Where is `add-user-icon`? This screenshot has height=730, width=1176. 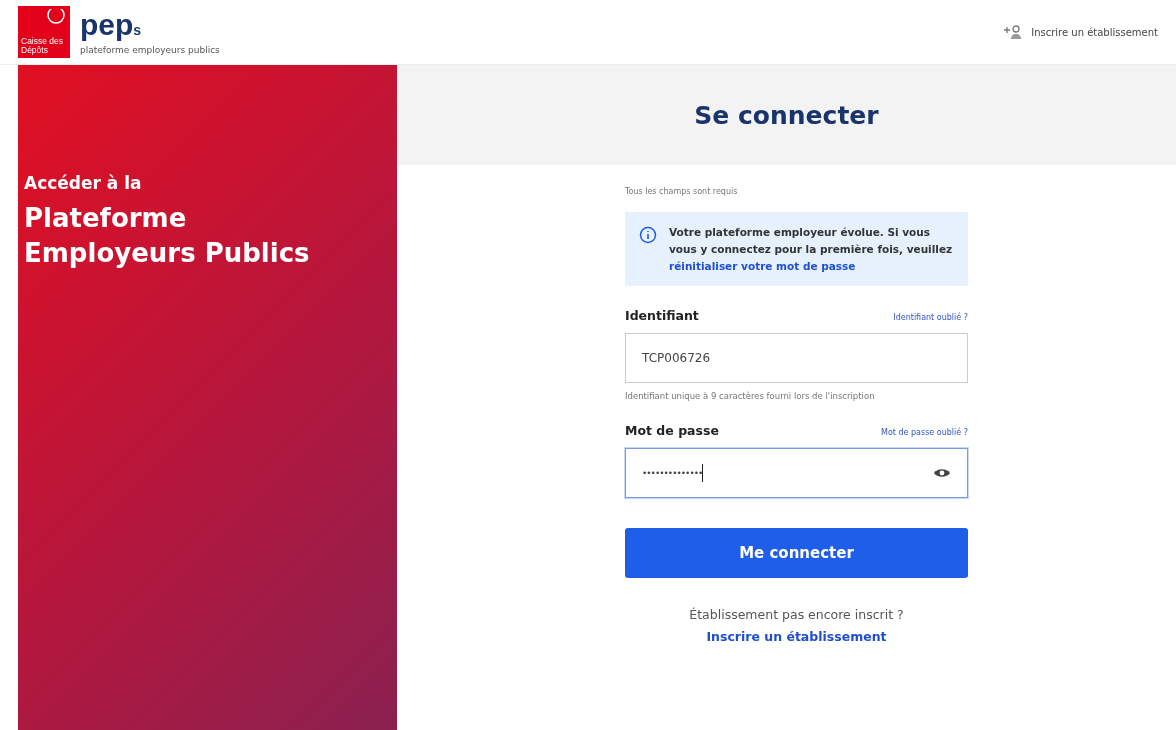
add-user-icon is located at coordinates (1013, 32).